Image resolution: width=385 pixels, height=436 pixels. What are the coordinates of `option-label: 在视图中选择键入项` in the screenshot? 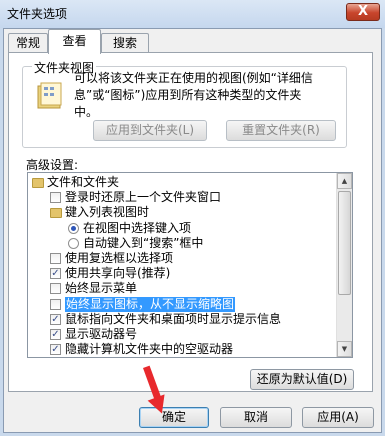 It's located at (137, 227).